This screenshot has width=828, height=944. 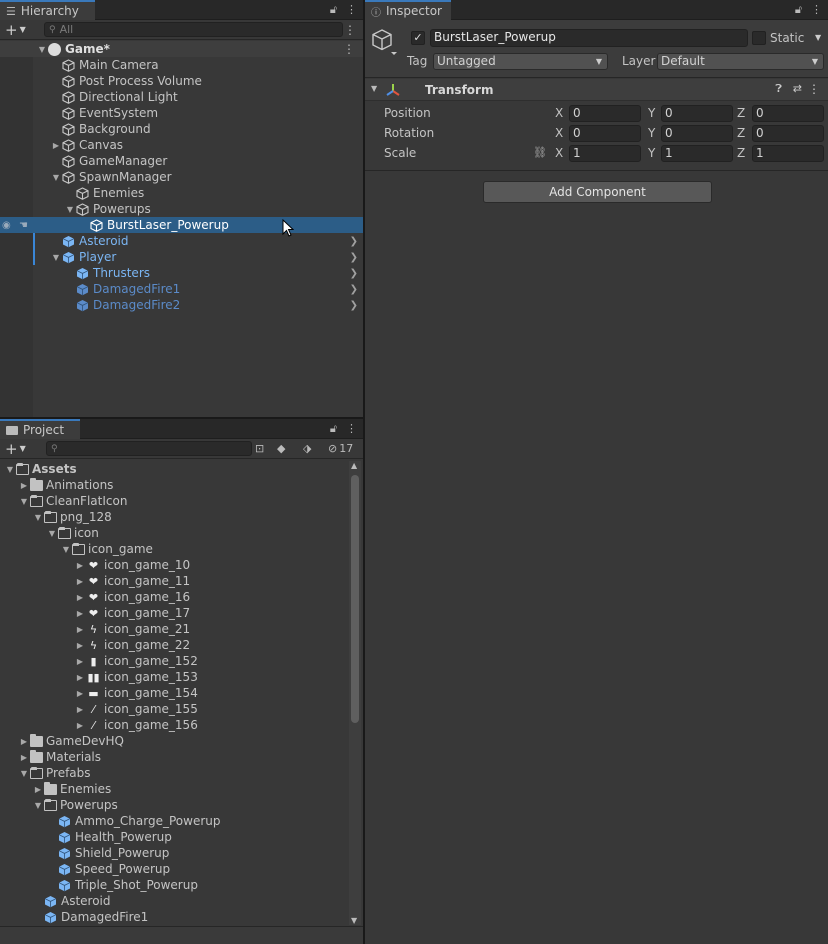 What do you see at coordinates (818, 37) in the screenshot?
I see `static-dropdown-icon: ▼` at bounding box center [818, 37].